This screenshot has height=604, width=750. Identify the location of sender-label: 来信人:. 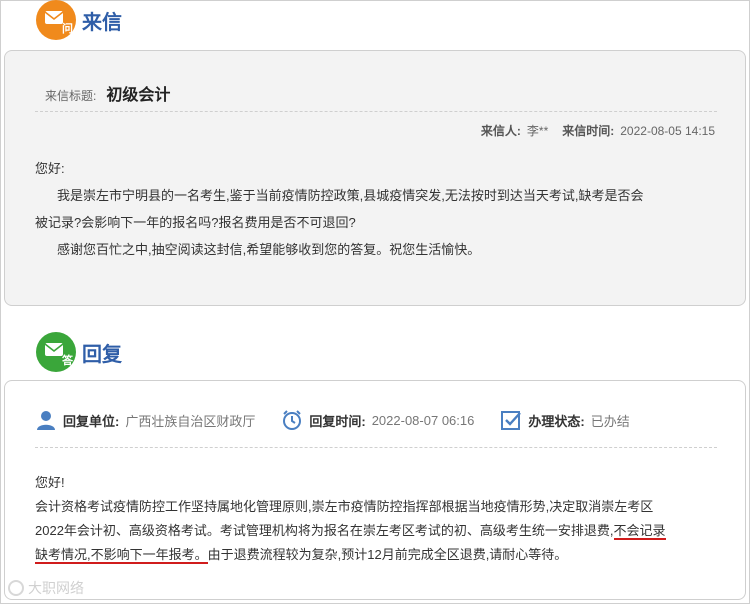
(500, 131).